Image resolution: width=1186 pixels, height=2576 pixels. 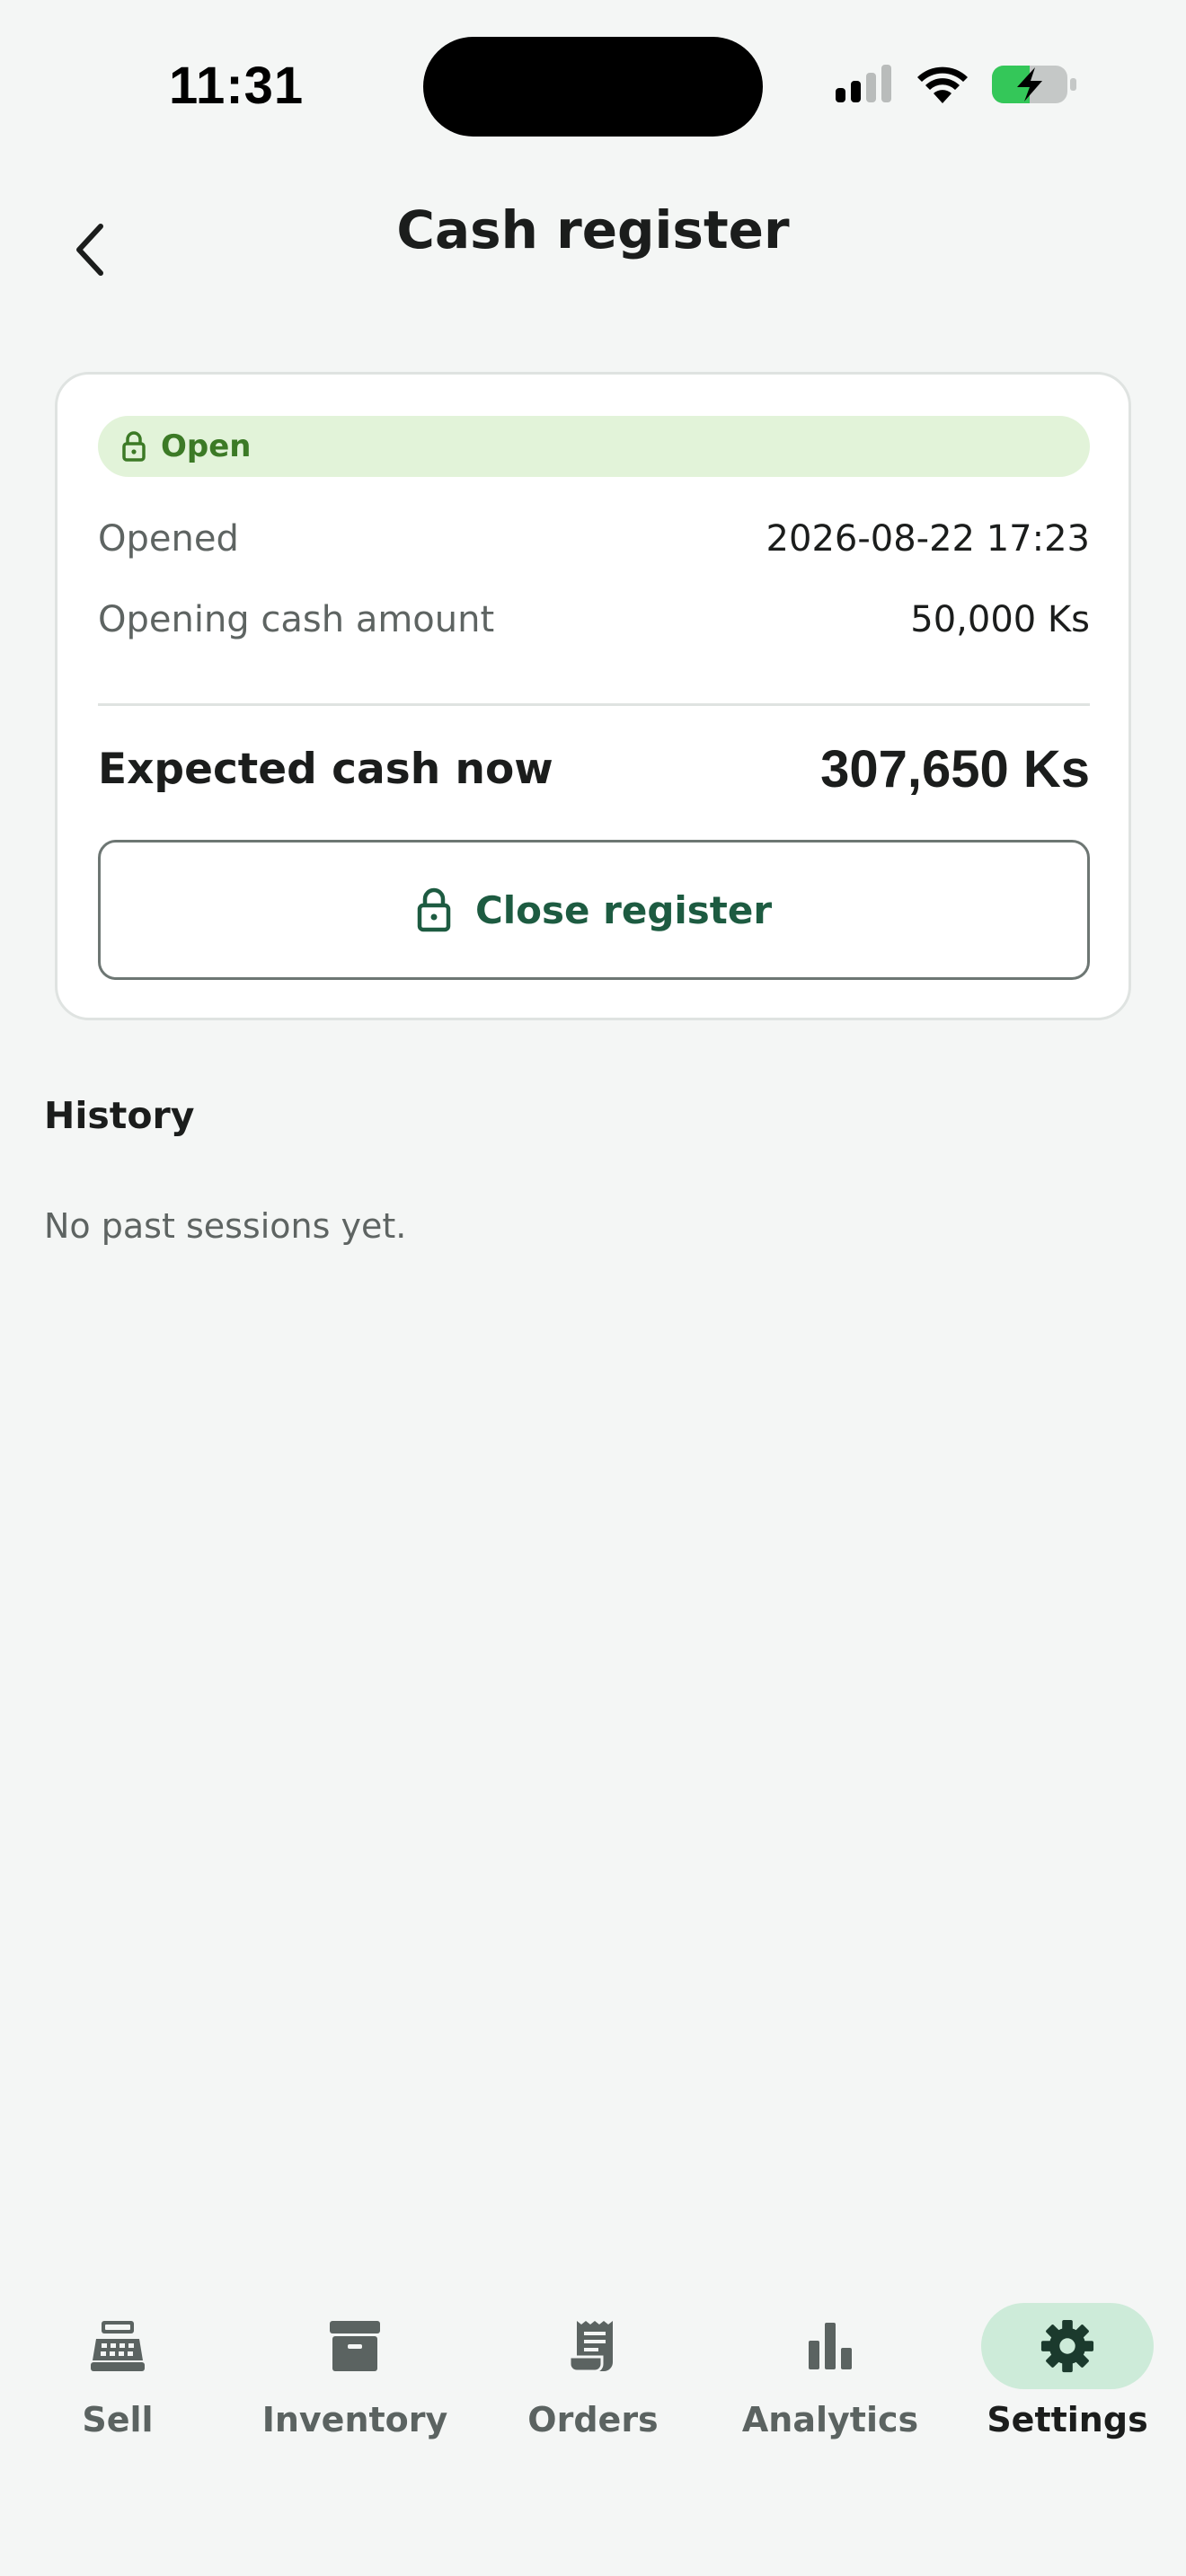 I want to click on nav-item-sell: Sell, so click(x=117, y=2379).